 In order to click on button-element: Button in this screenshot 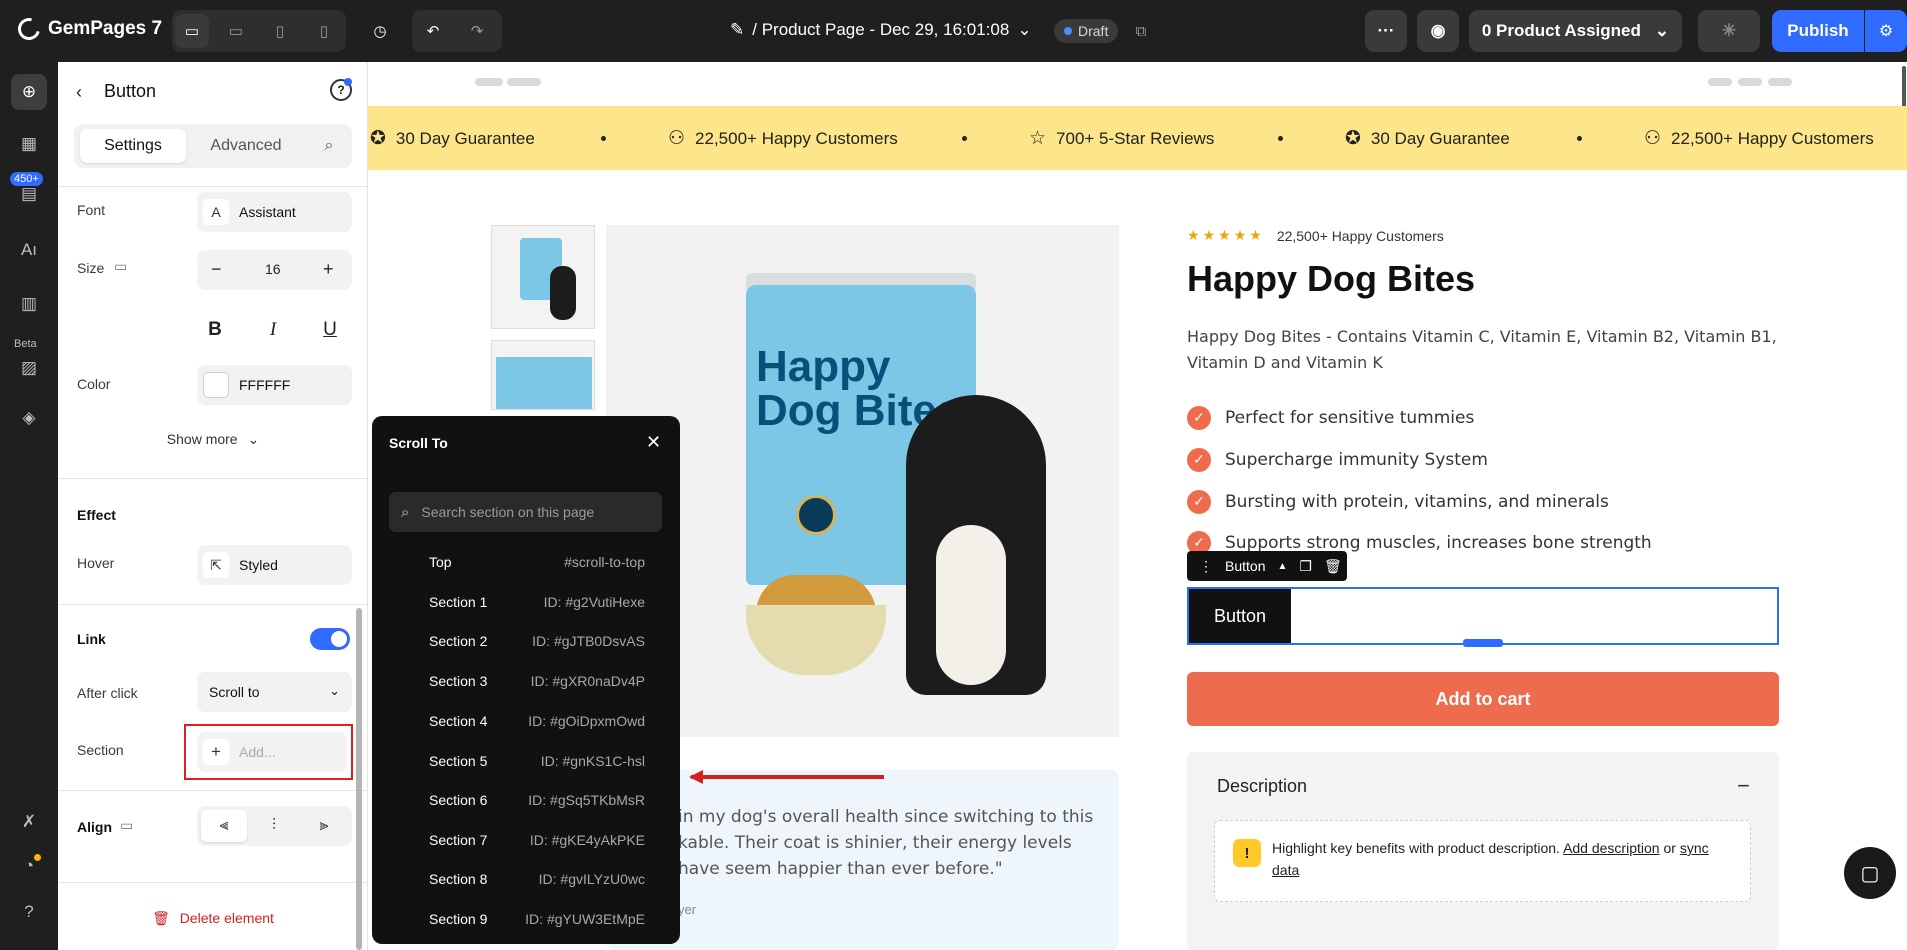, I will do `click(1240, 616)`.